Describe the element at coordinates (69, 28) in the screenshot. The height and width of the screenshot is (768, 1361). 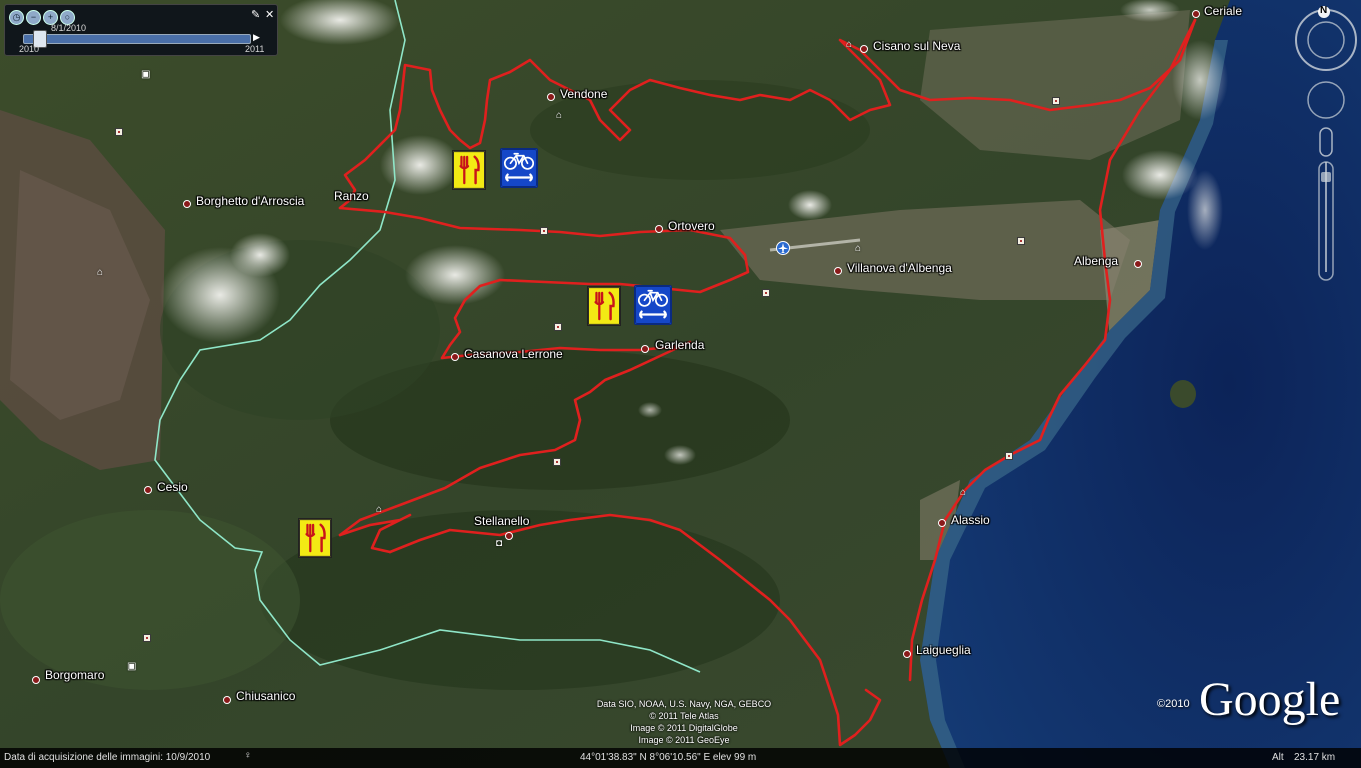
I see `time-current-date: 8/1/2010` at that location.